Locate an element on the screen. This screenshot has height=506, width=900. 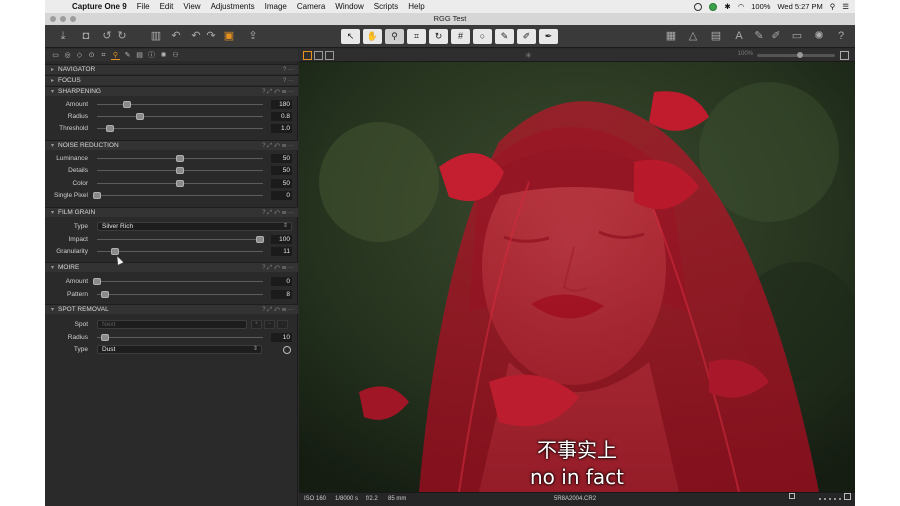
edit-icon: ✎ is located at coordinates (759, 36).